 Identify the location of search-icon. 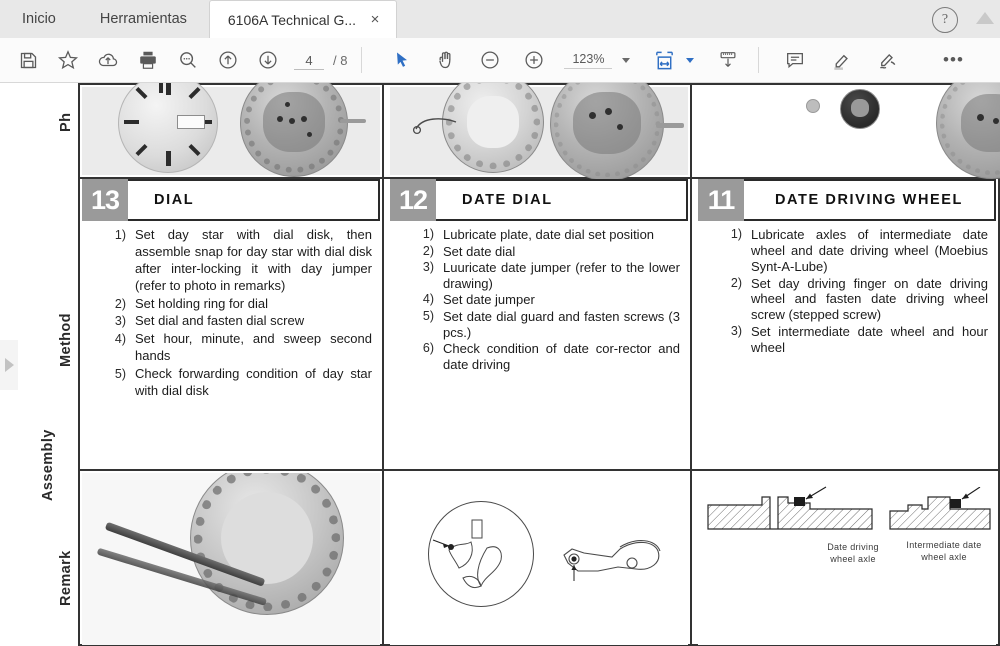
(188, 60).